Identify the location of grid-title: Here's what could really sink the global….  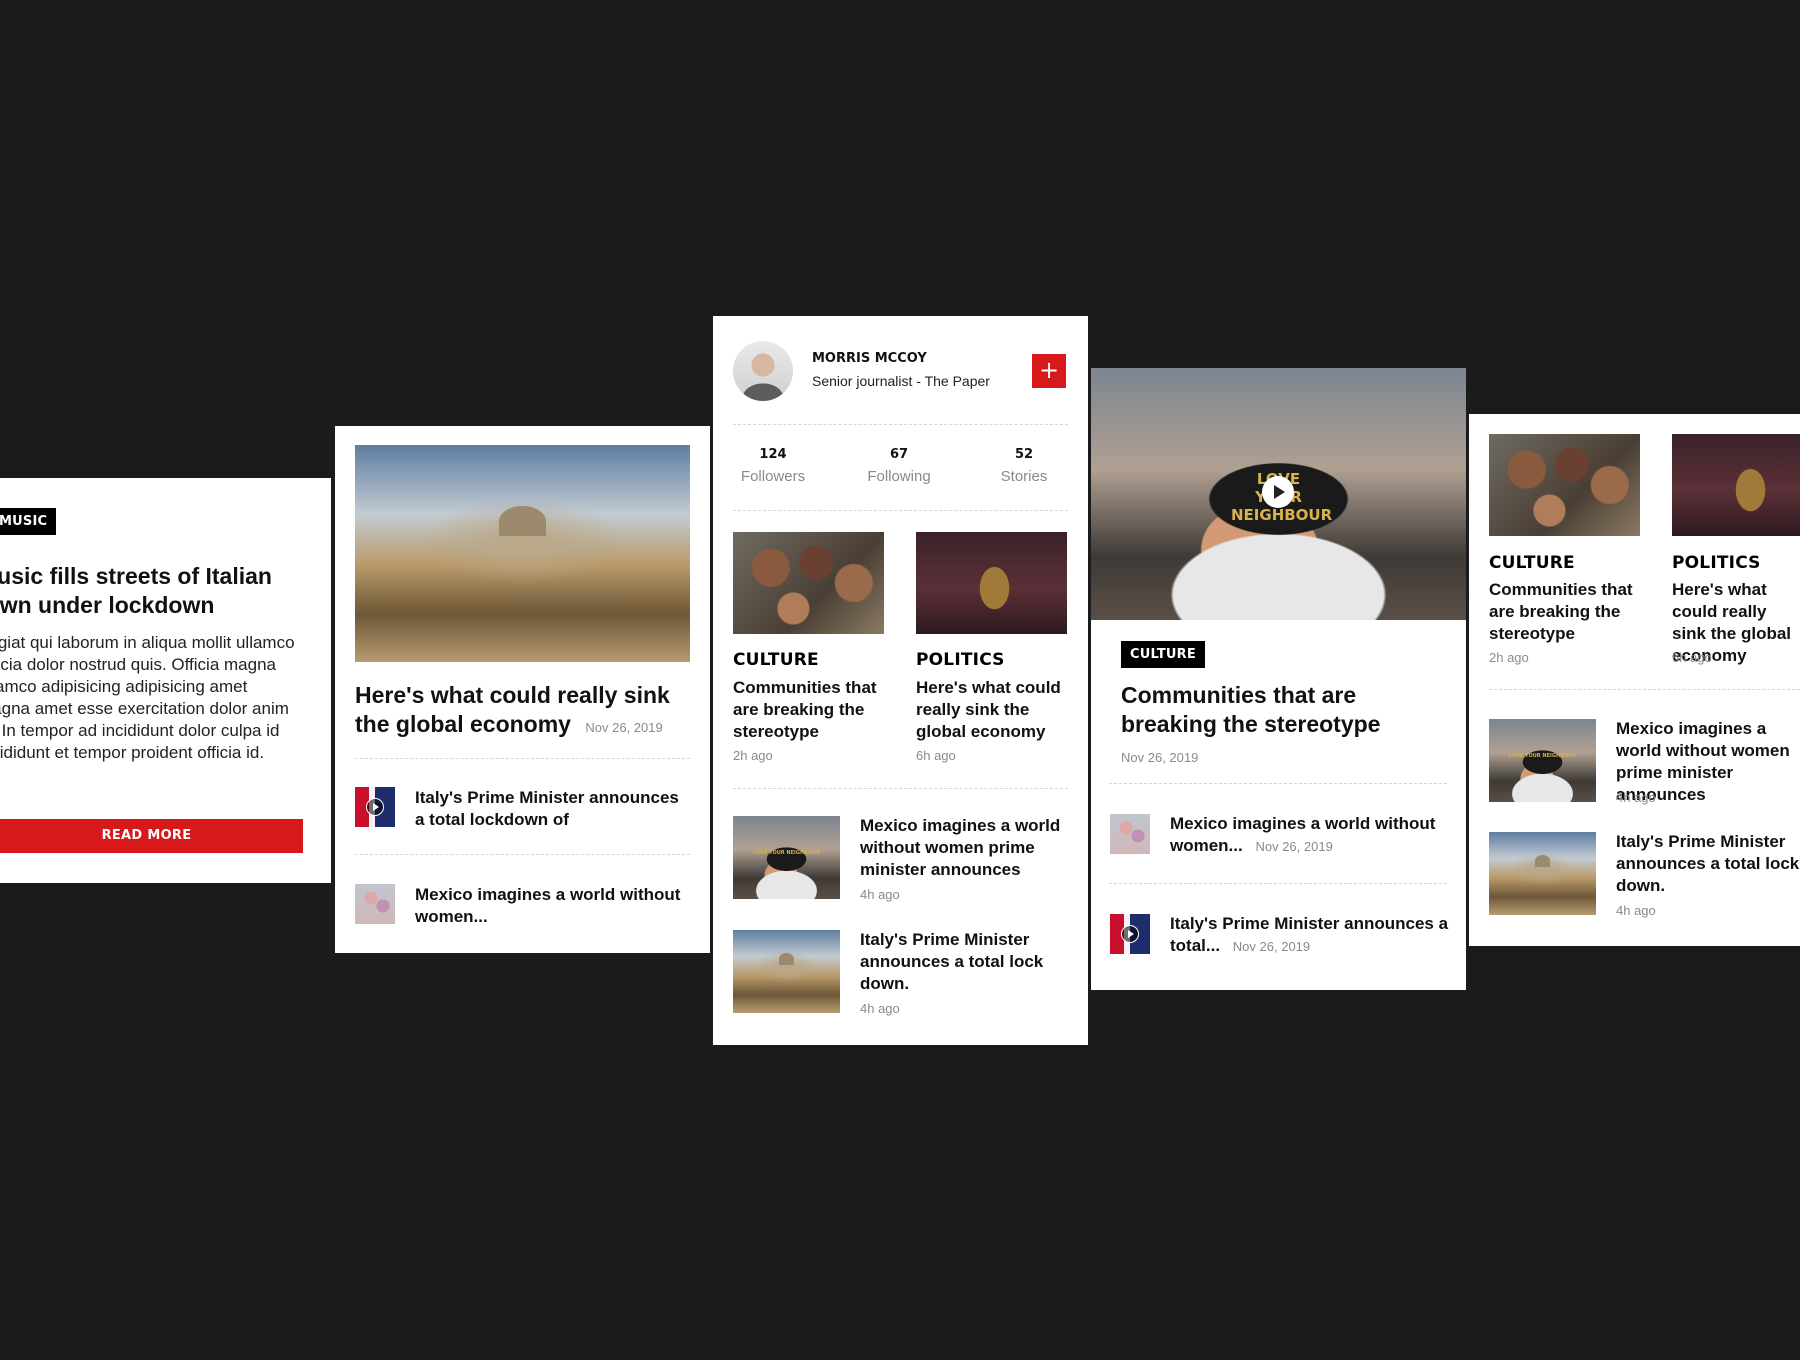
(993, 710).